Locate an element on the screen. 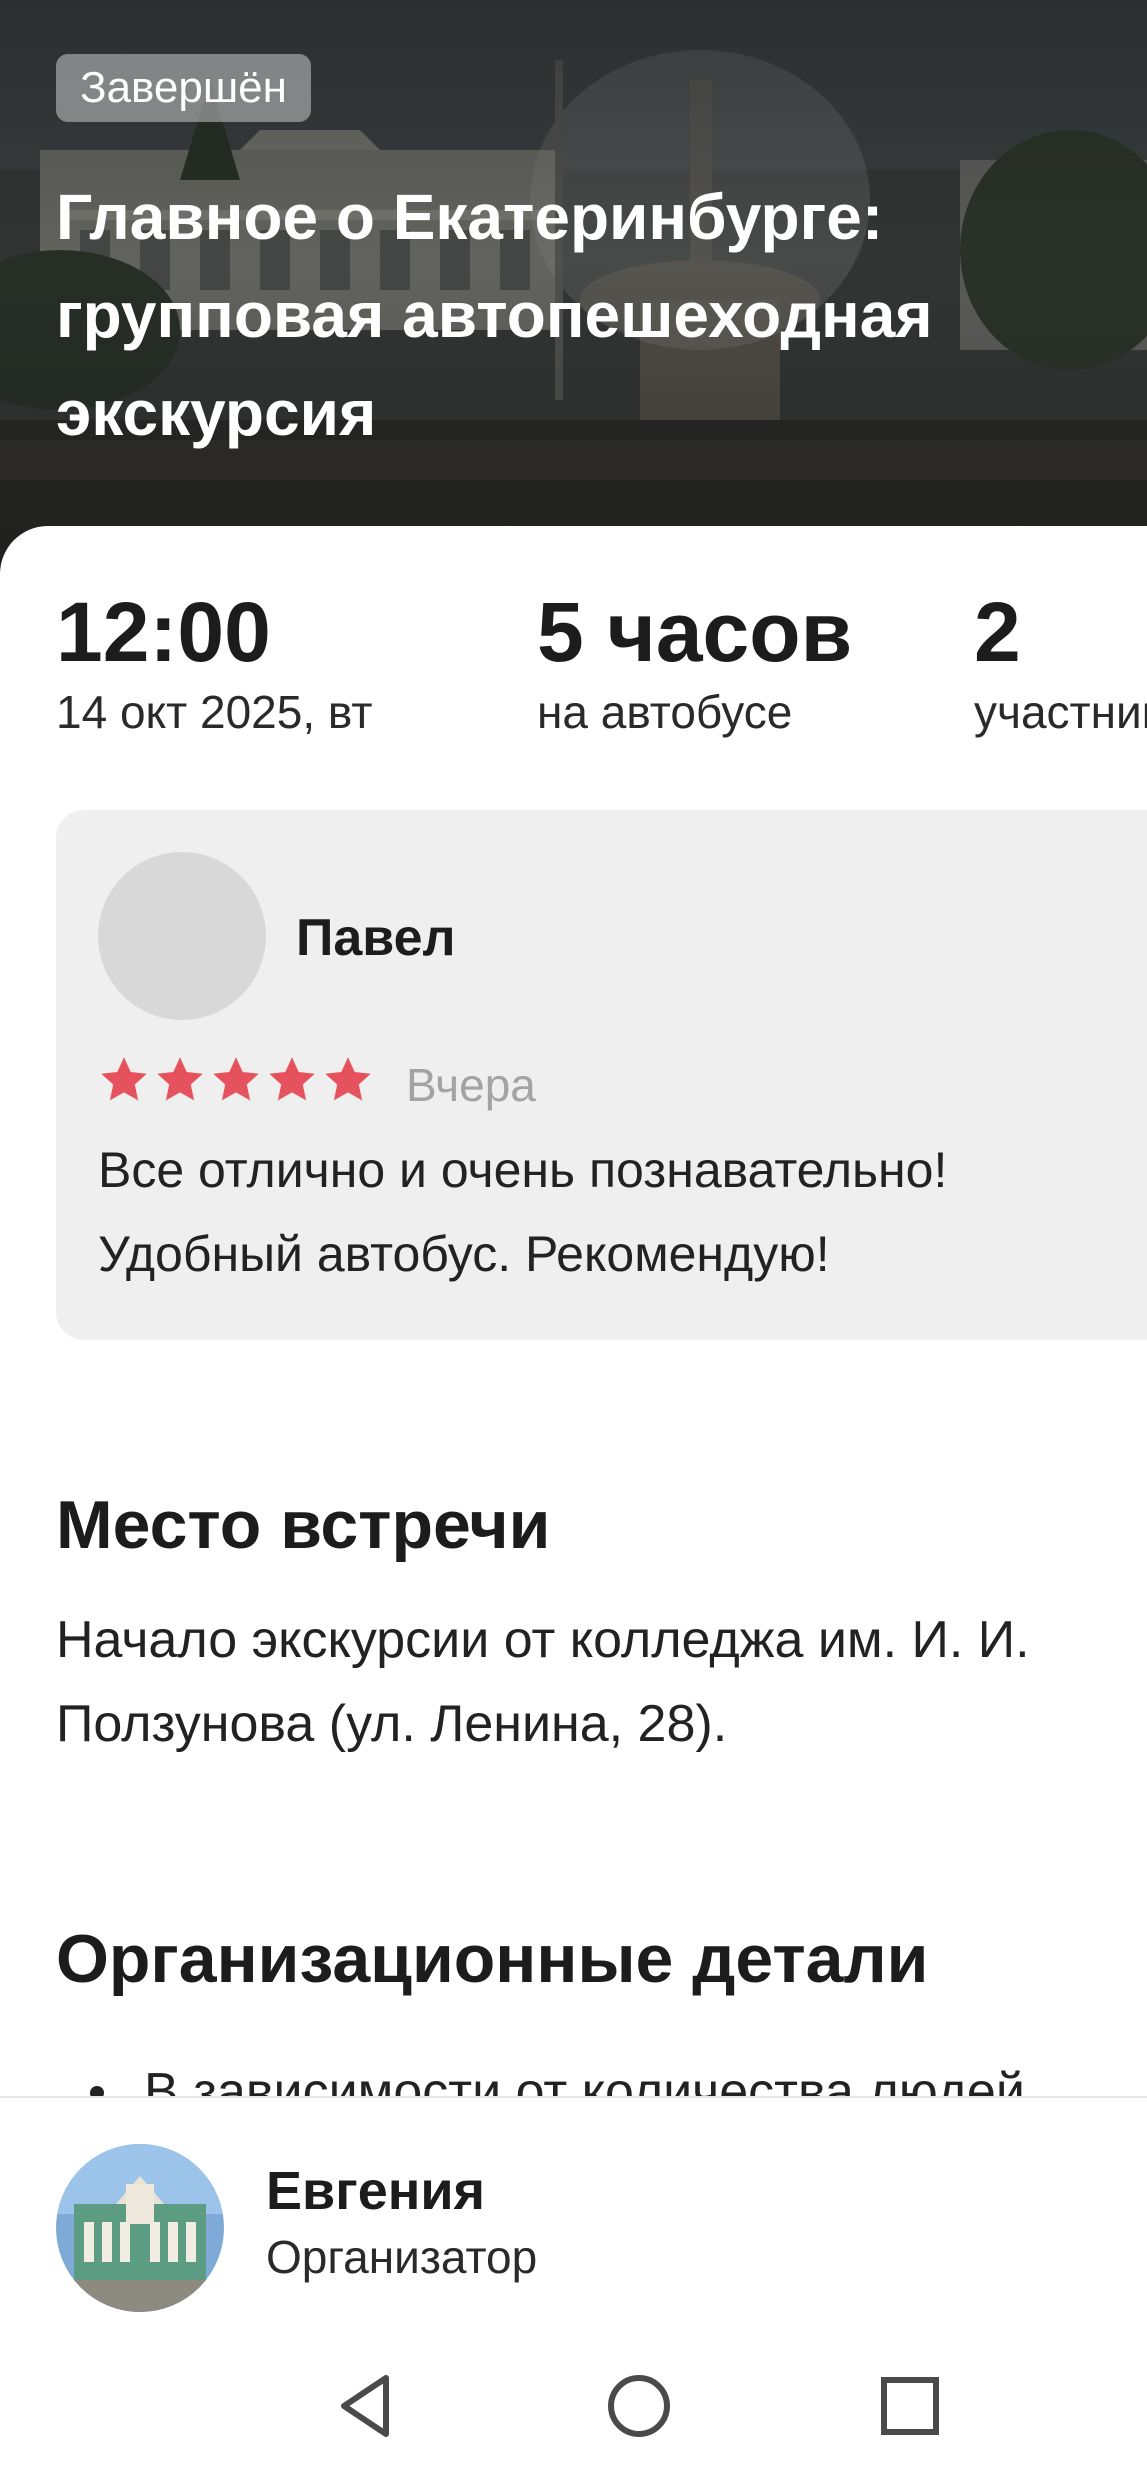  details-section-title: Организационные детали is located at coordinates (492, 1959).